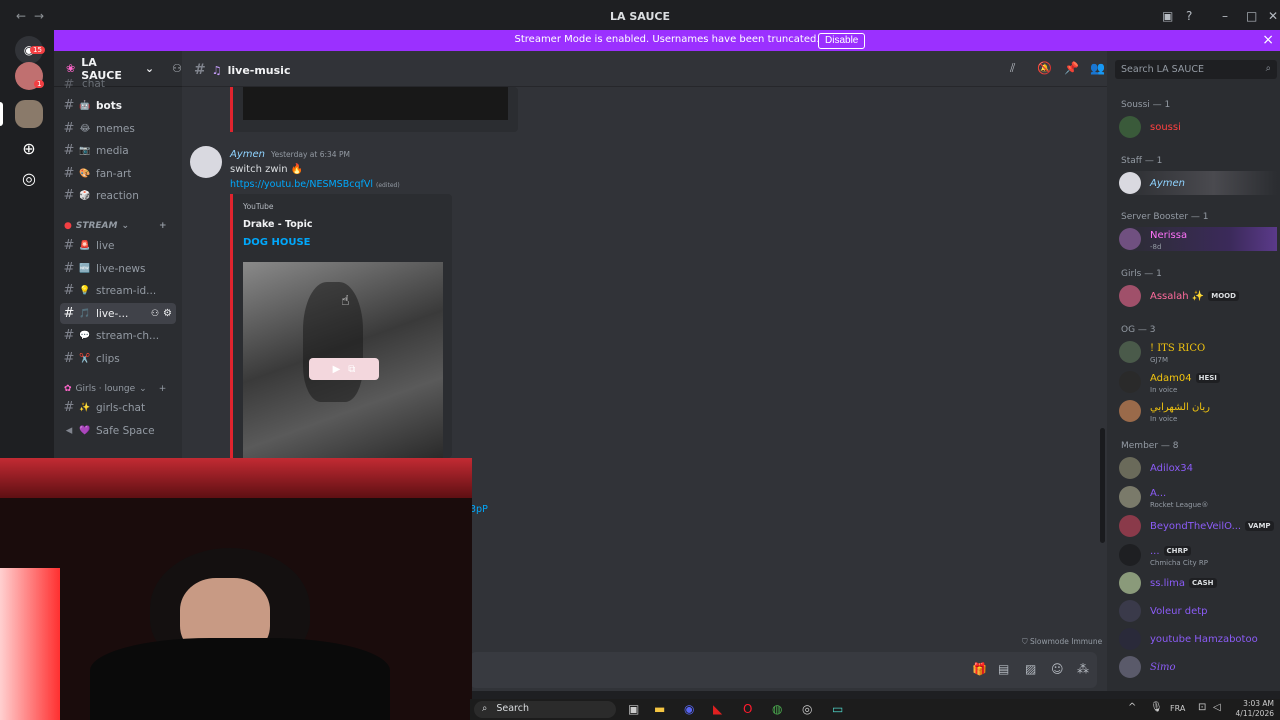 This screenshot has width=1280, height=720. I want to click on author-name: Aymen, so click(247, 154).